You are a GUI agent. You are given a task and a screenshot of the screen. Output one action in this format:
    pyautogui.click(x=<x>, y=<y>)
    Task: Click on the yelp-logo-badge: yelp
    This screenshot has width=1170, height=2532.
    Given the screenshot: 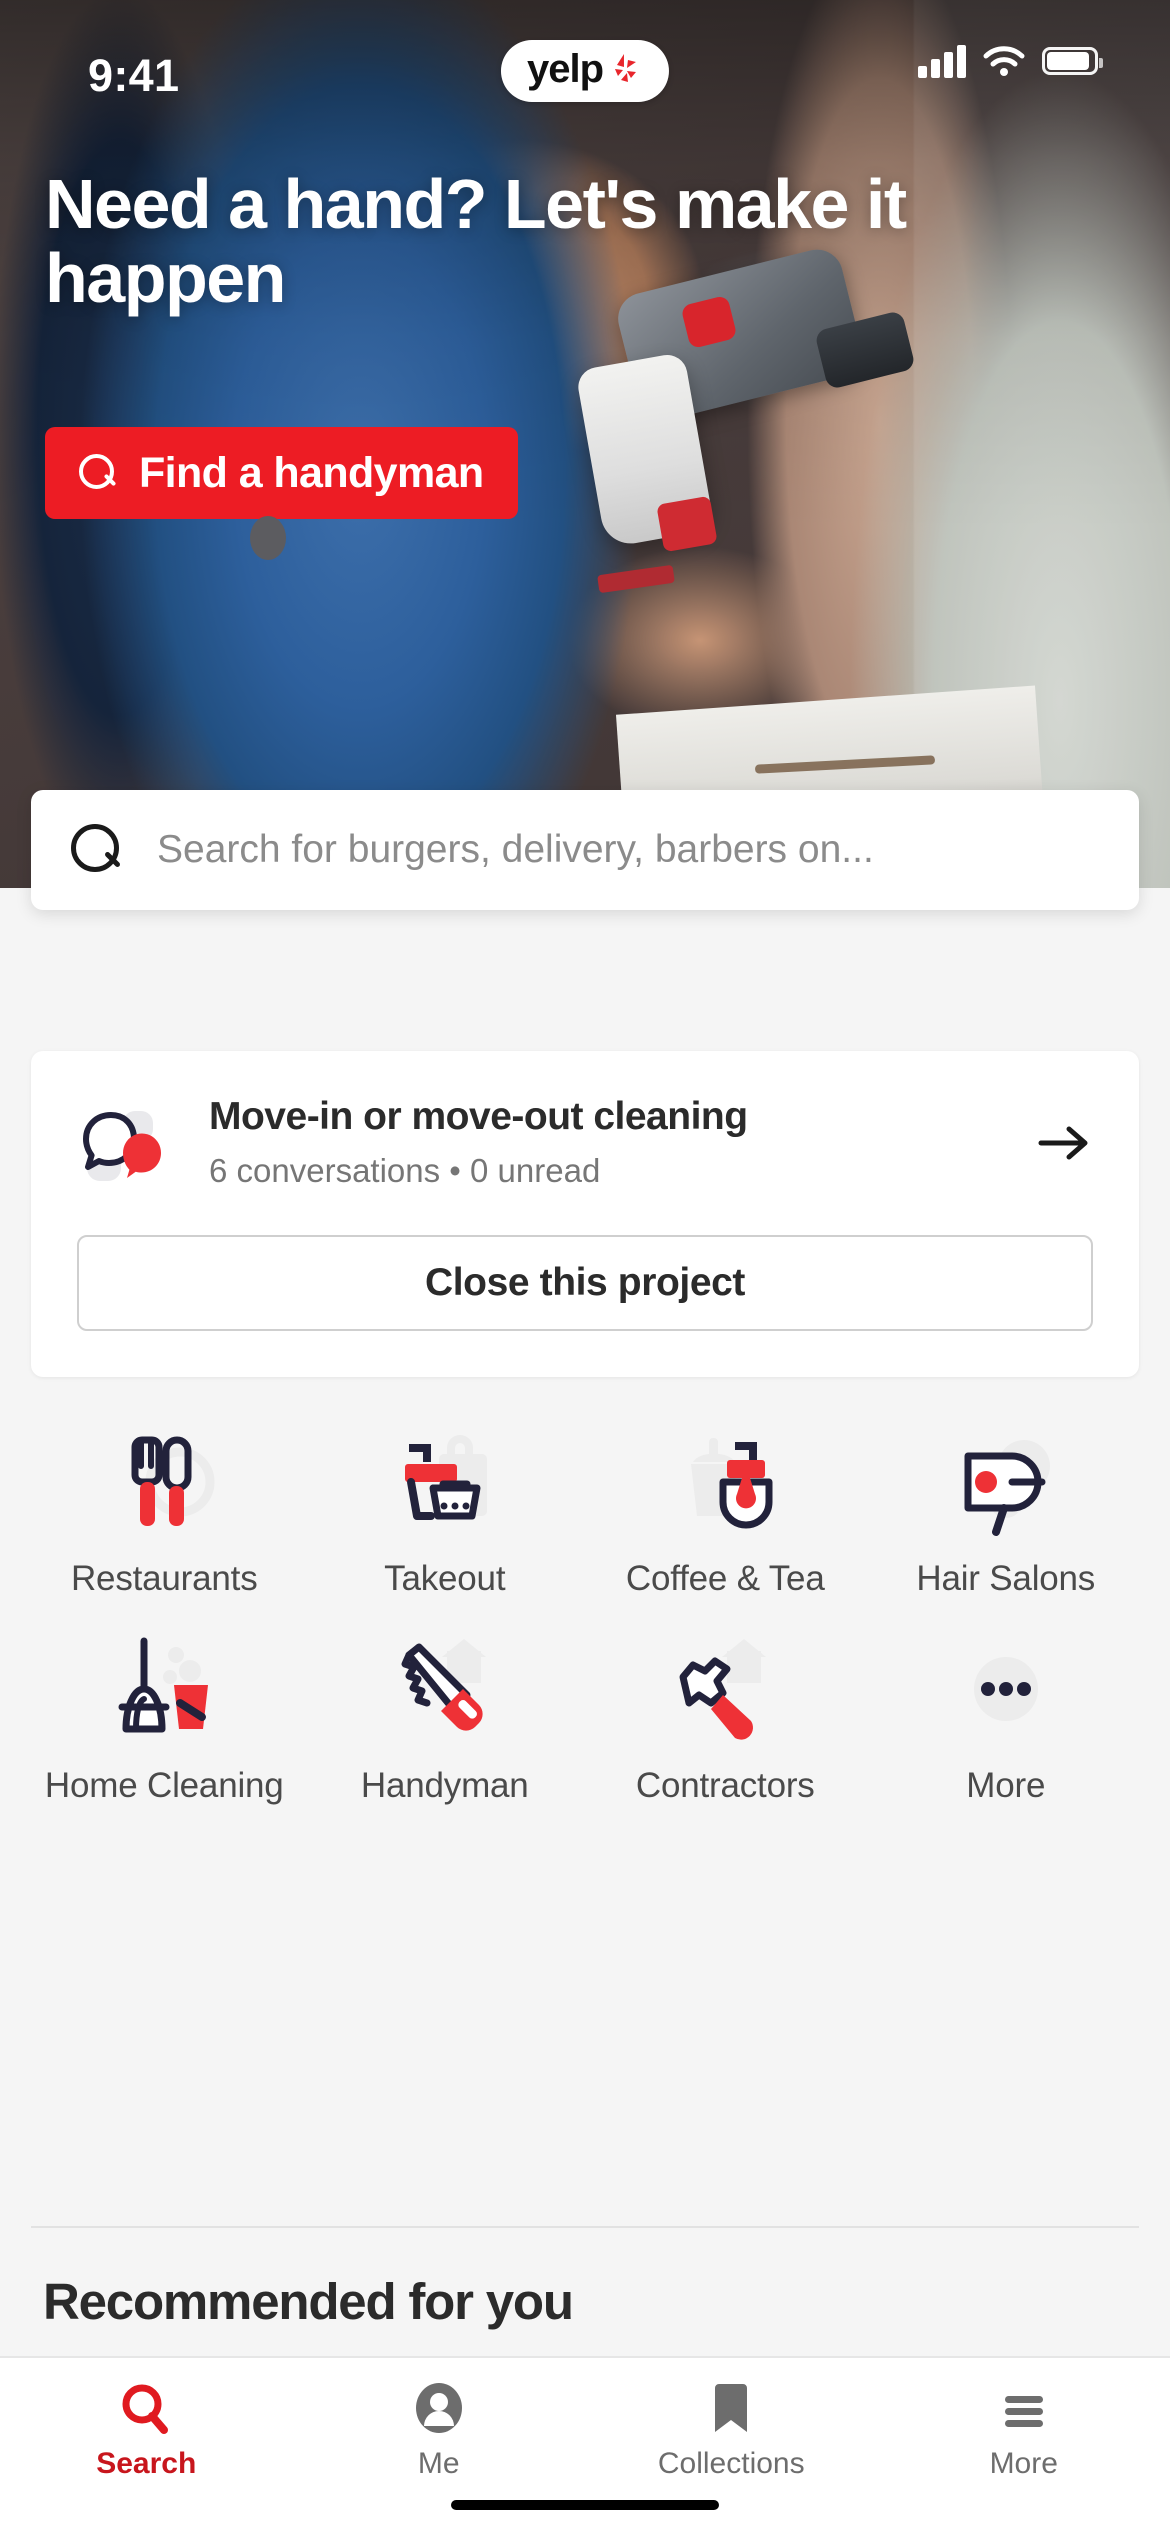 What is the action you would take?
    pyautogui.click(x=585, y=71)
    